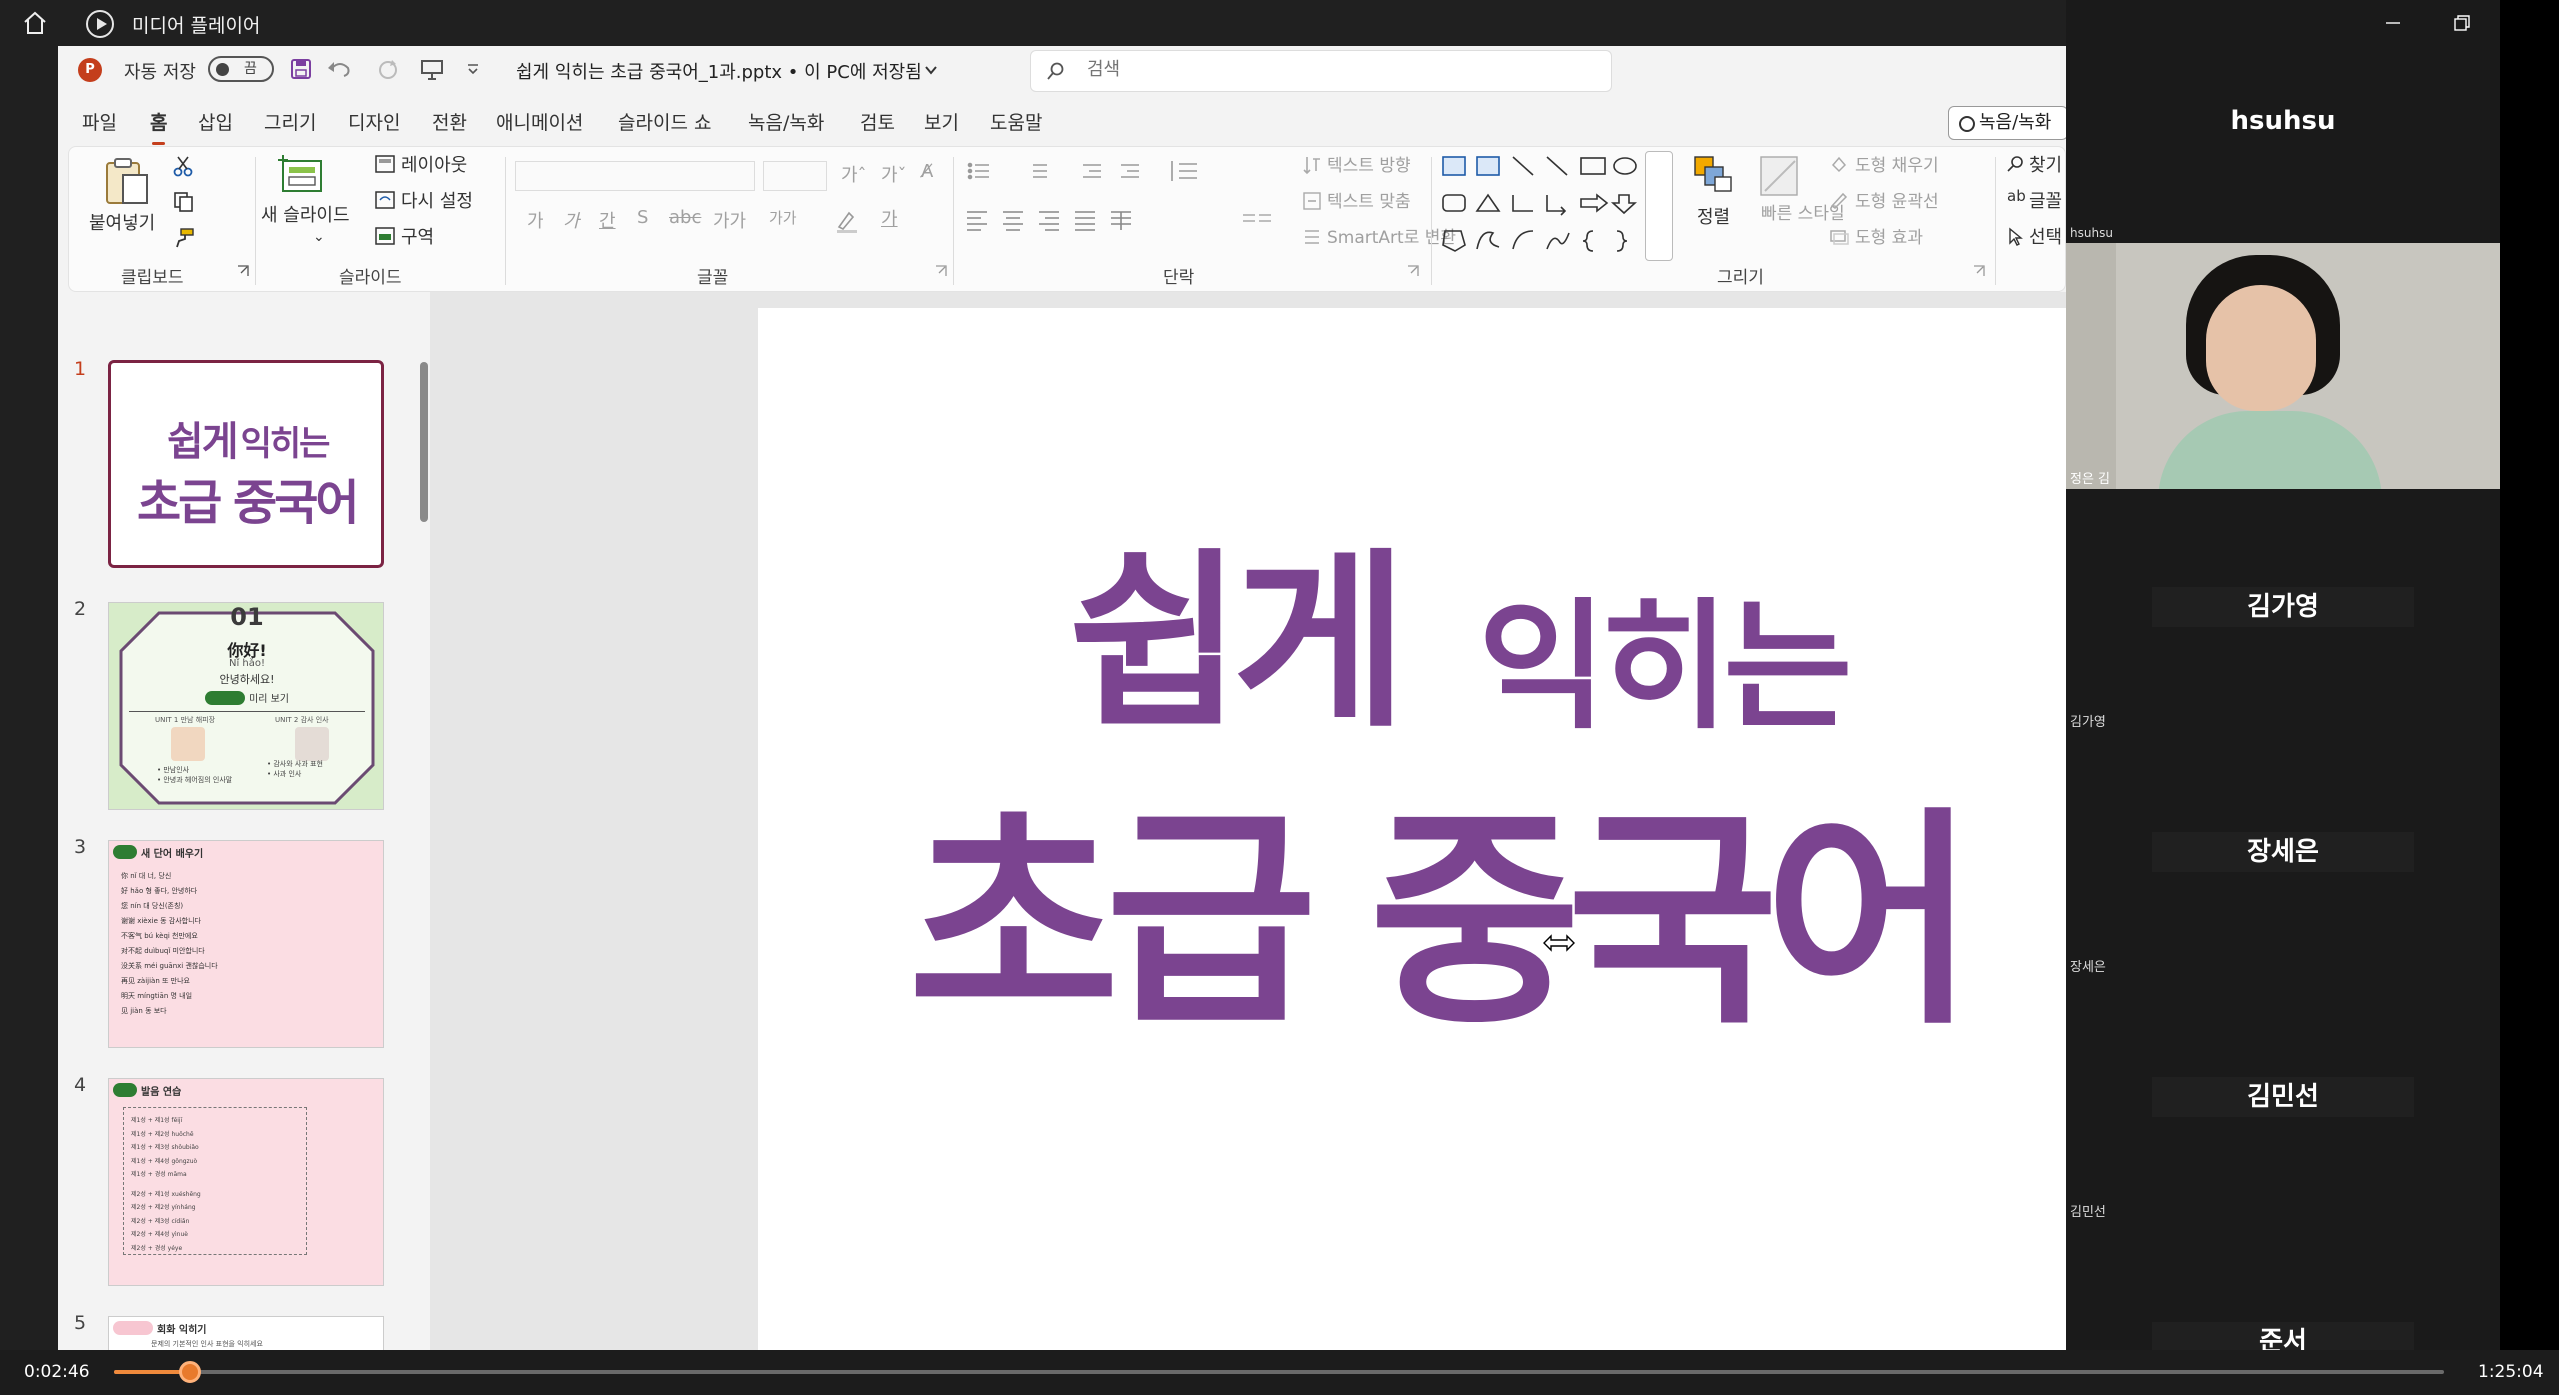  I want to click on tab-transitions: 전환, so click(449, 121).